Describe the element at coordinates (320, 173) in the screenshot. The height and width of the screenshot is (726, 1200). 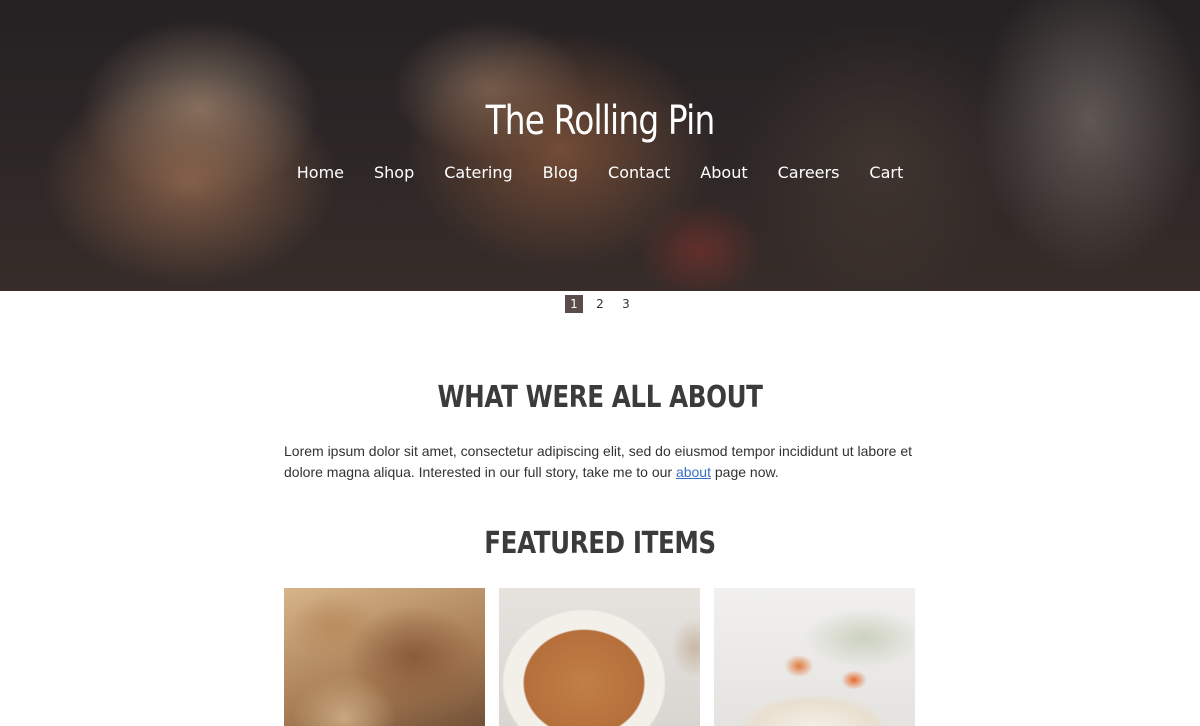
I see `nav-home: Home` at that location.